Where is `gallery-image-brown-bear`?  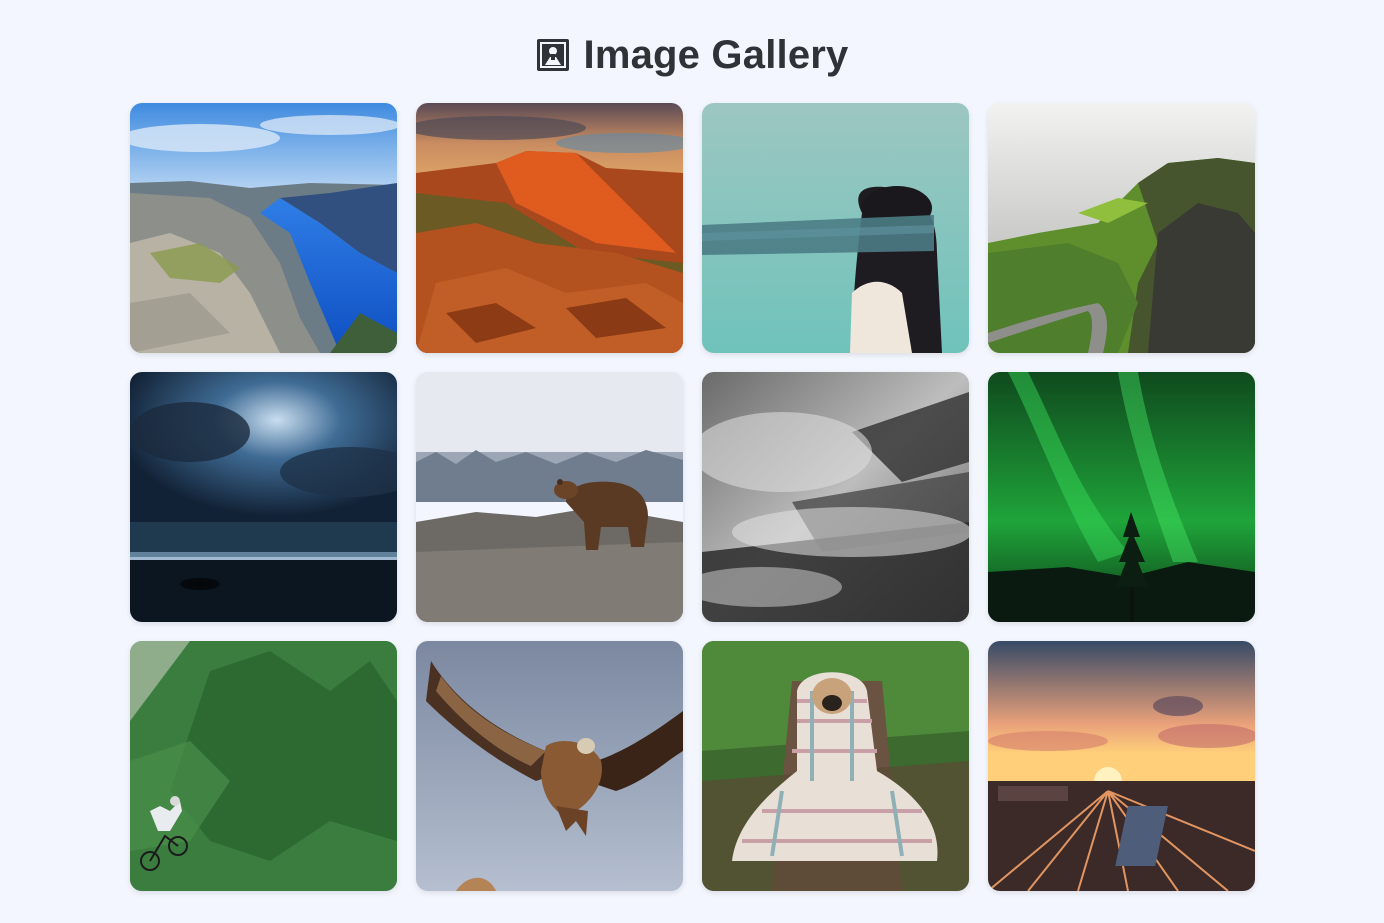 gallery-image-brown-bear is located at coordinates (549, 497).